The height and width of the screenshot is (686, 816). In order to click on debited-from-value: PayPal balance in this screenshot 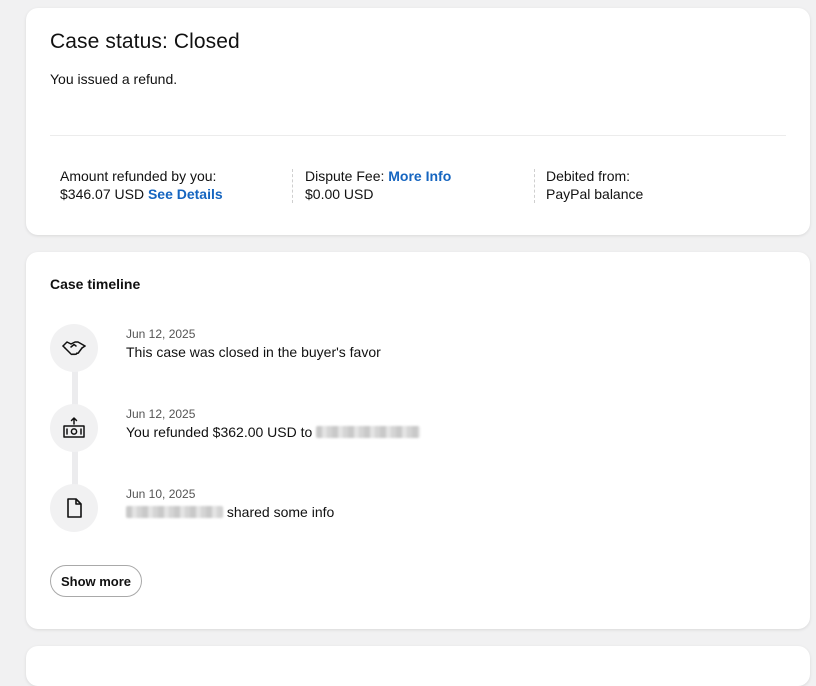, I will do `click(595, 194)`.